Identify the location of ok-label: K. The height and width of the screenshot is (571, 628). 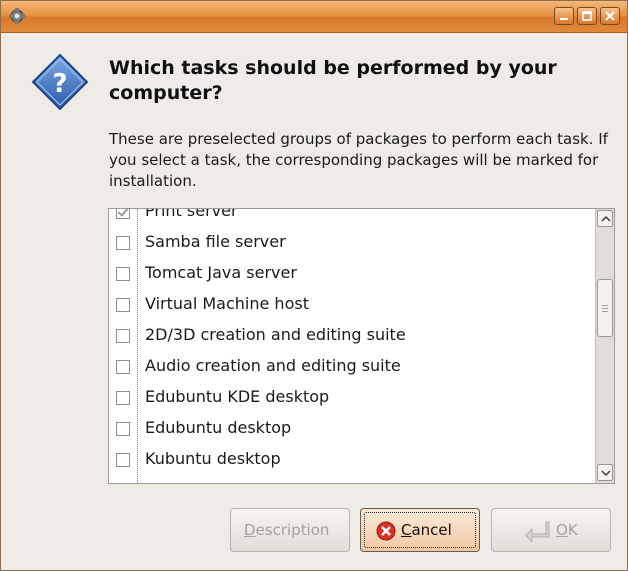
(572, 530).